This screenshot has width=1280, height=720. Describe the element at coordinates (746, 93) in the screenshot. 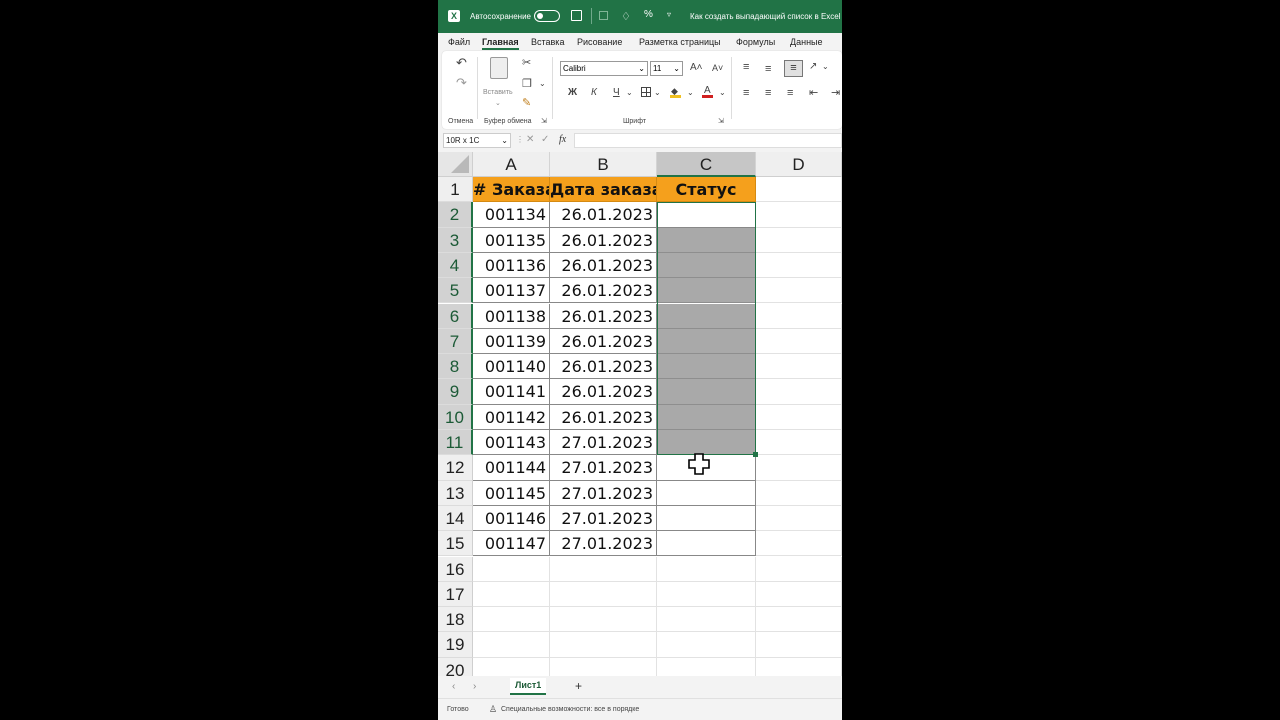

I see `align-left-icon: ≡` at that location.